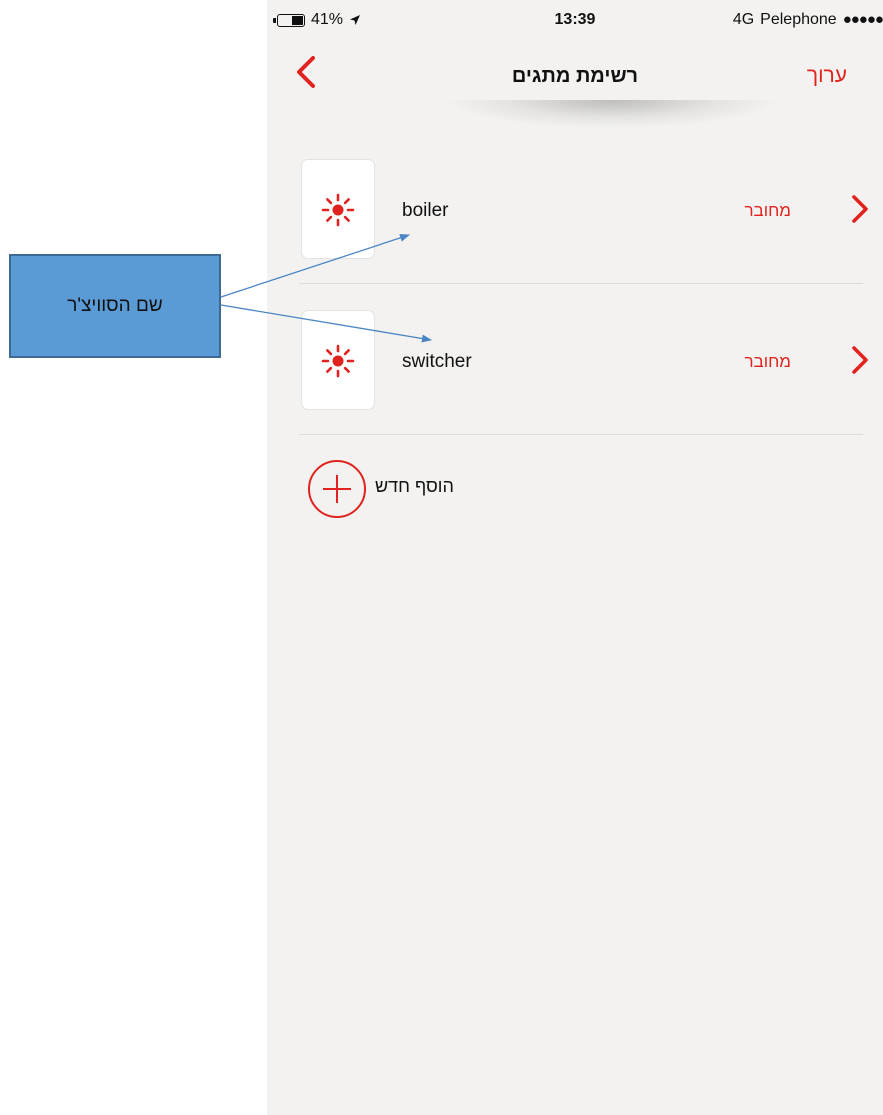  Describe the element at coordinates (827, 76) in the screenshot. I see `edit-button: ערוך` at that location.